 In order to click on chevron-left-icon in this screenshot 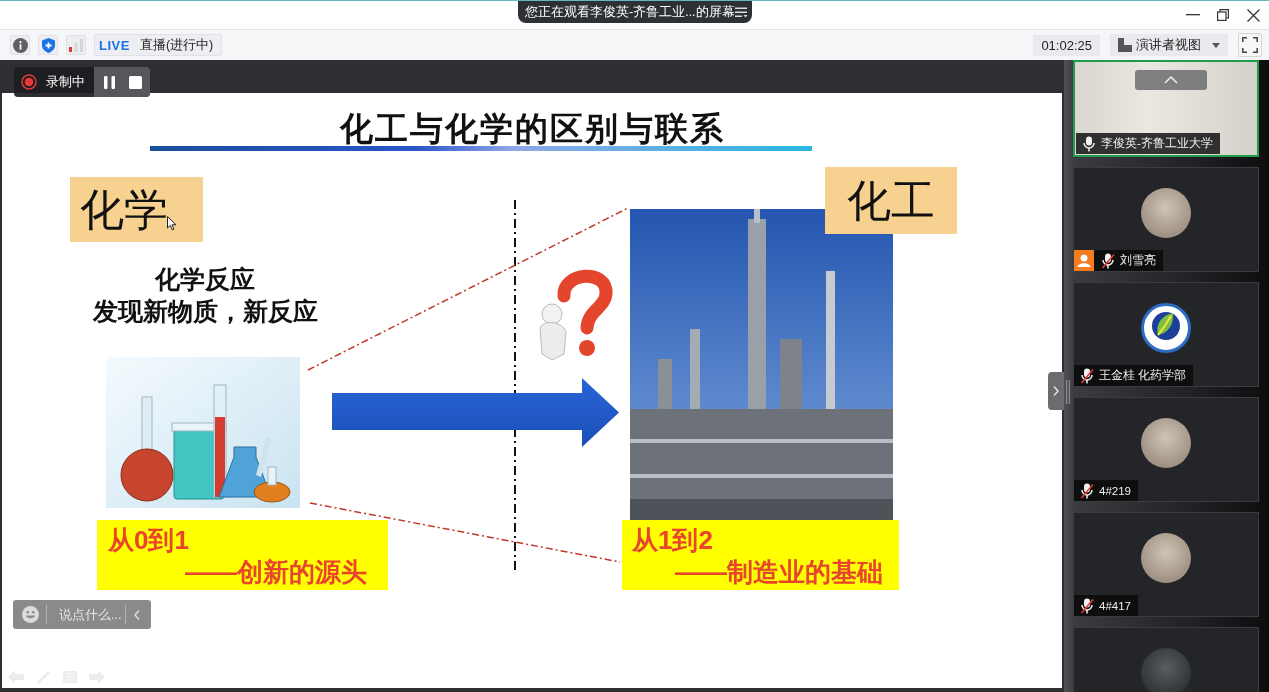, I will do `click(137, 614)`.